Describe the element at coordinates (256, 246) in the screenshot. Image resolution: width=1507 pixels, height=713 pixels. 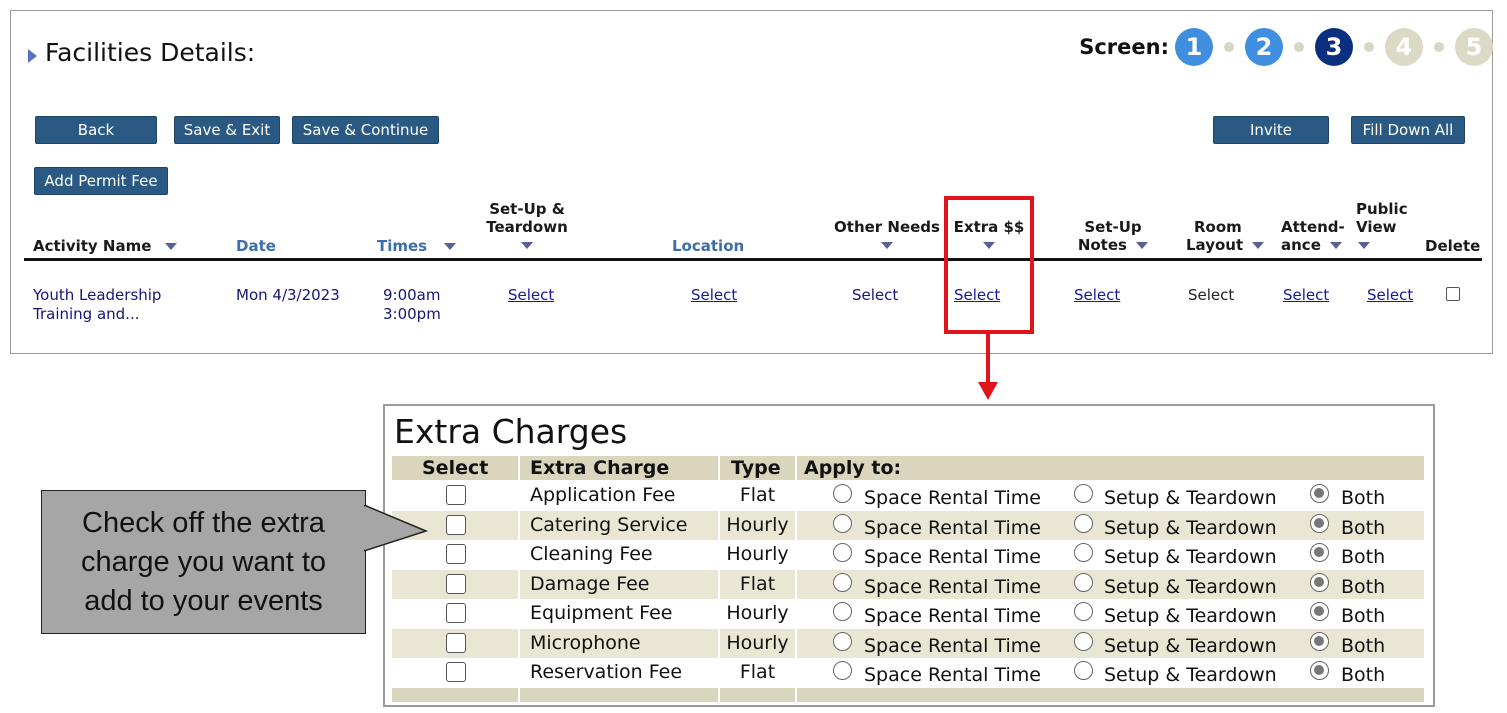
I see `header-date: Date` at that location.